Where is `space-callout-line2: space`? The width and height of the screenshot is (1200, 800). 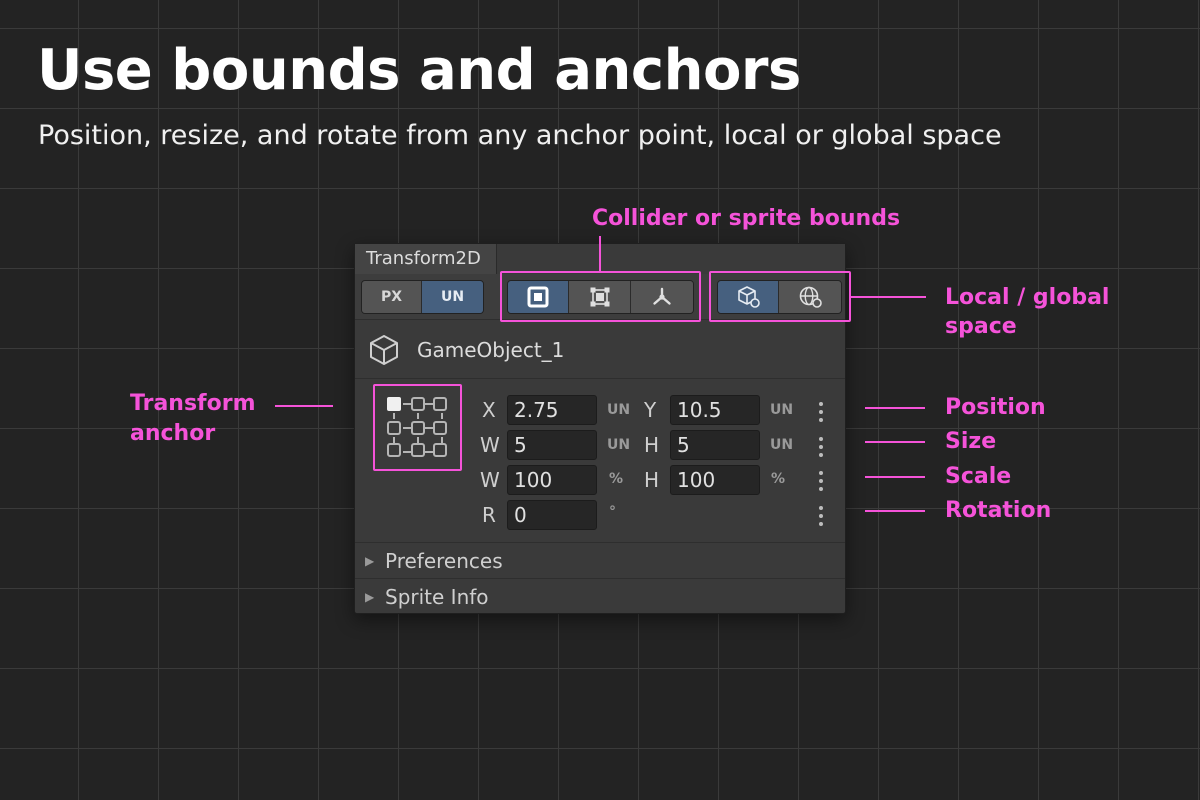 space-callout-line2: space is located at coordinates (981, 326).